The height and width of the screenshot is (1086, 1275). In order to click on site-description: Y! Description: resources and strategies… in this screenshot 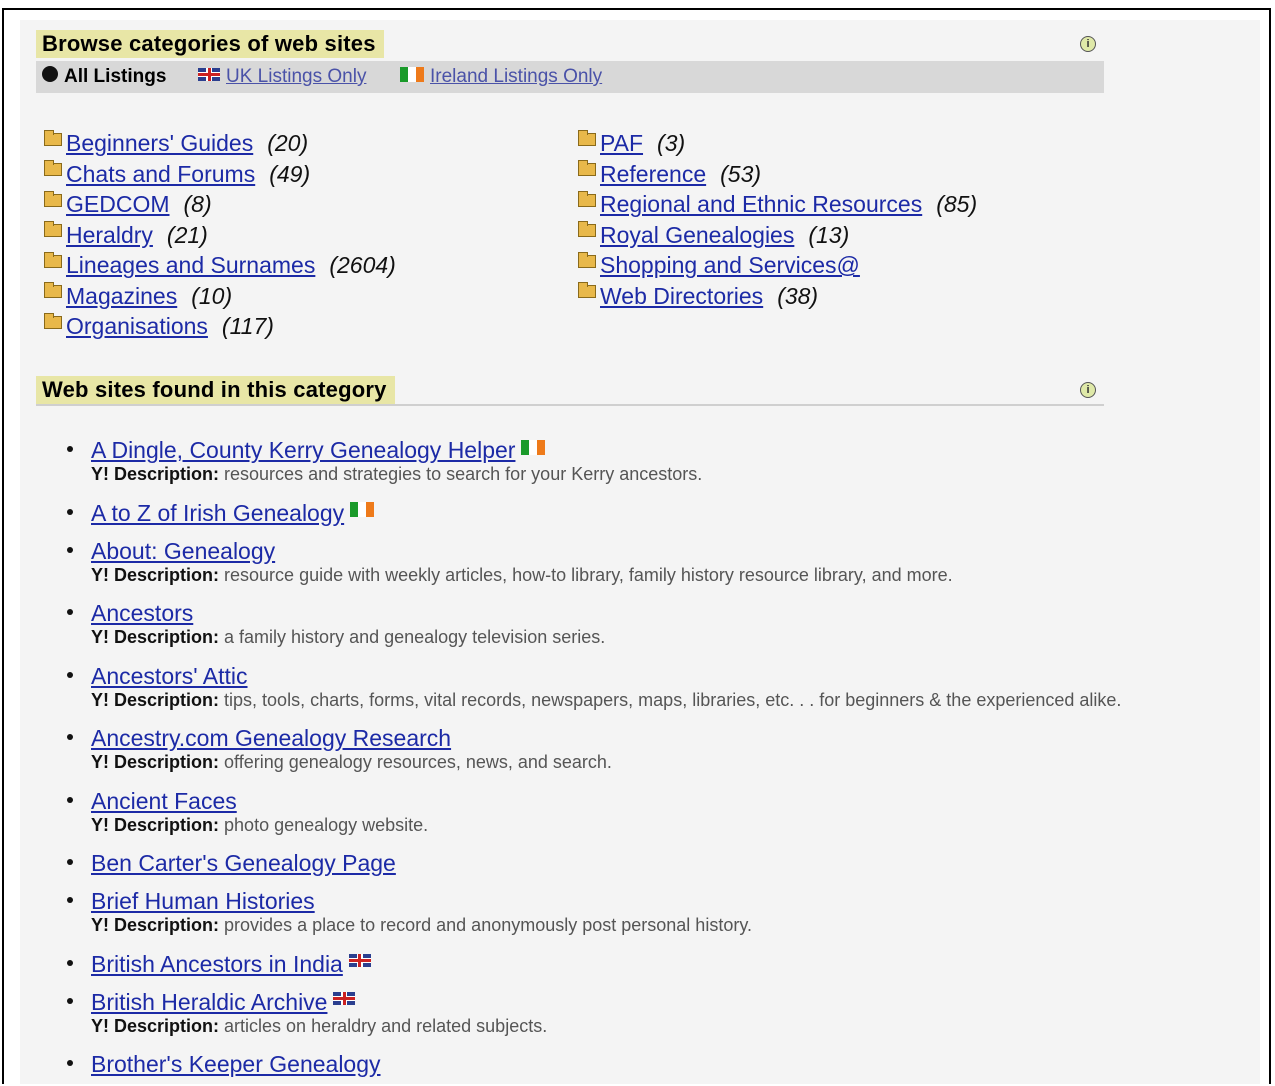, I will do `click(677, 477)`.